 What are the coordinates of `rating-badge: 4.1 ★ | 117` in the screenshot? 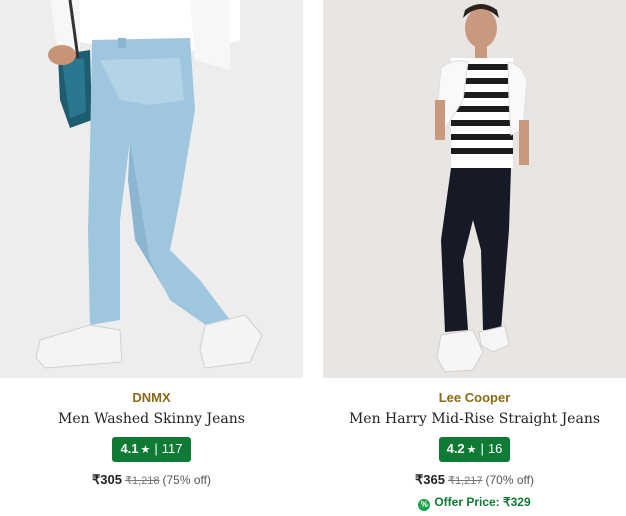 It's located at (151, 449).